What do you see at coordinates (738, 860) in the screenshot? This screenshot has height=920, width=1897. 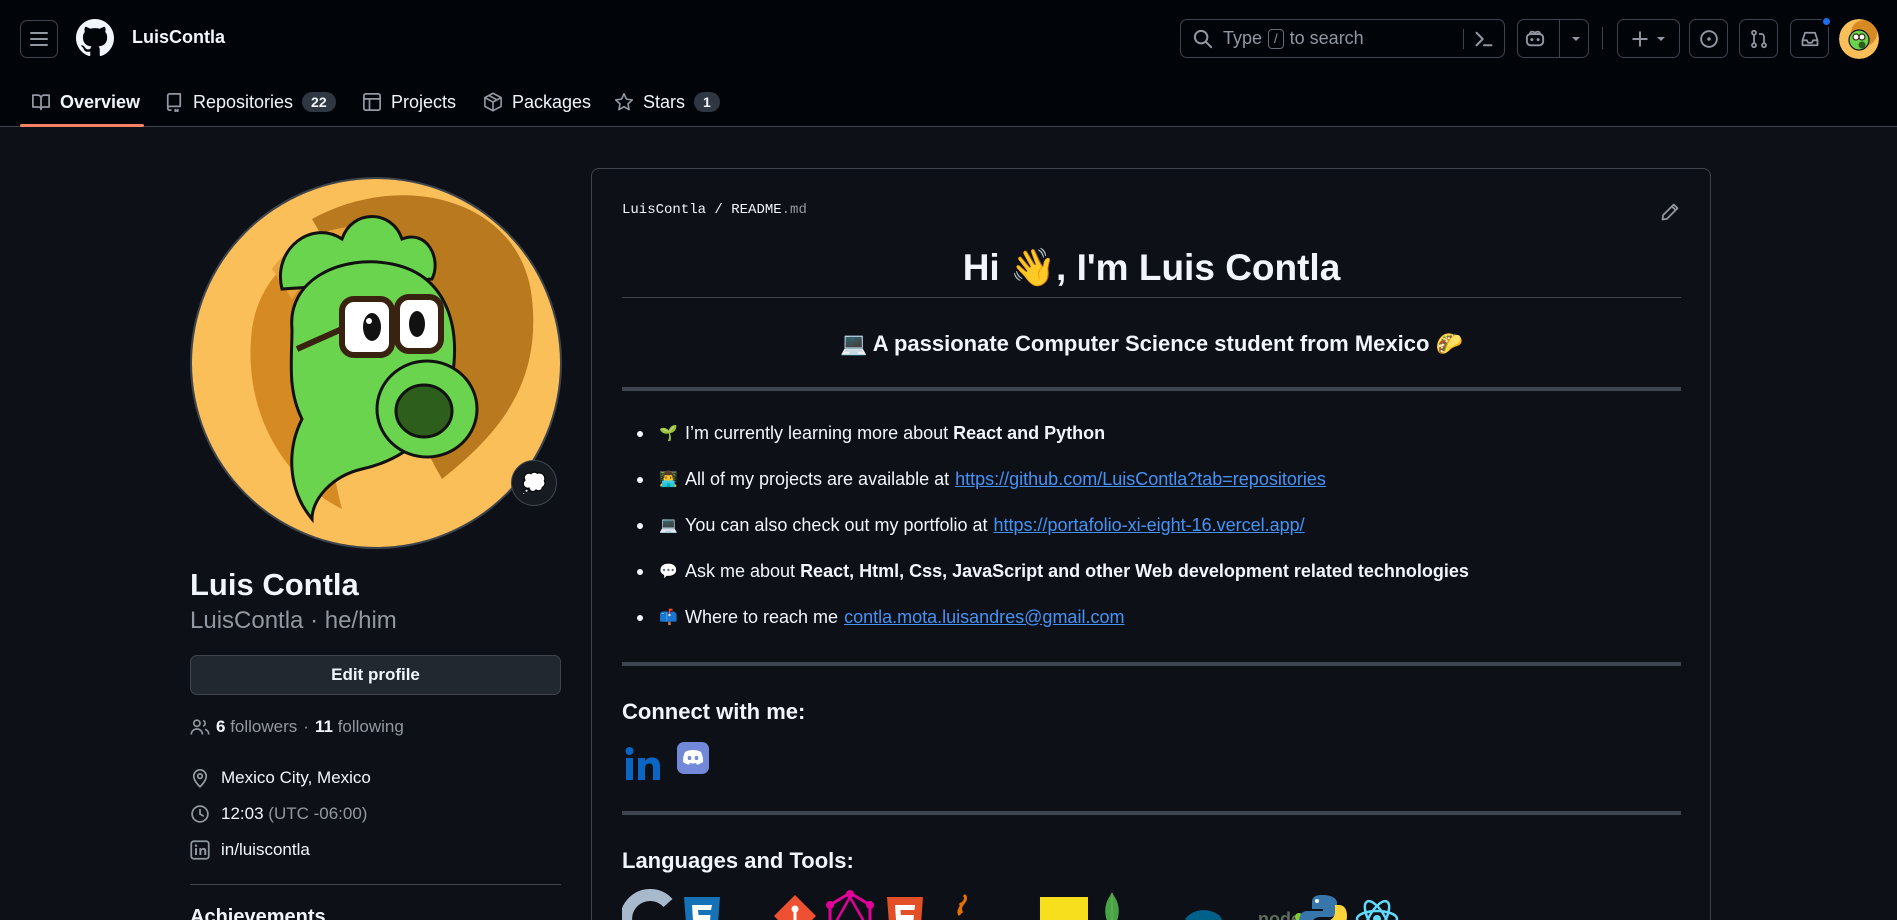 I see `tools-heading: Languages and Tools:` at bounding box center [738, 860].